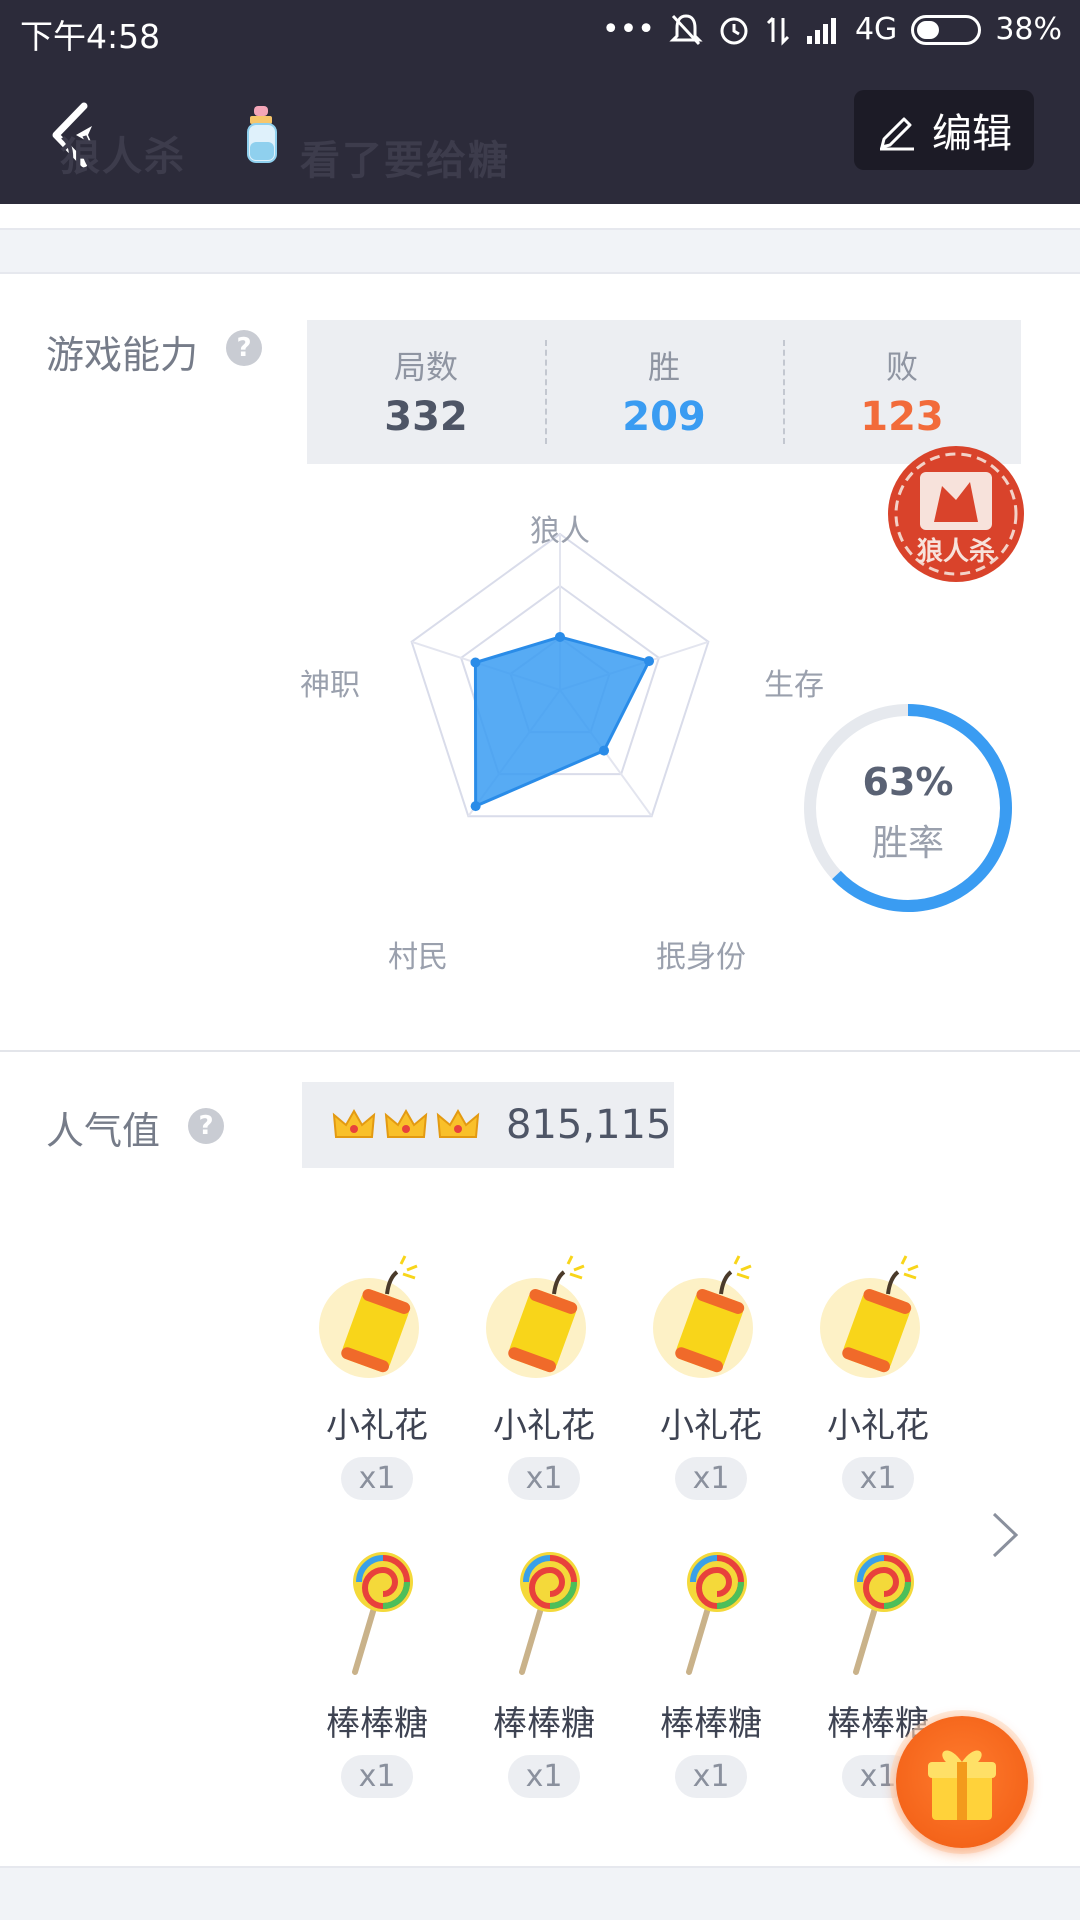 Image resolution: width=1080 pixels, height=1920 pixels. I want to click on radar-plot, so click(560, 675).